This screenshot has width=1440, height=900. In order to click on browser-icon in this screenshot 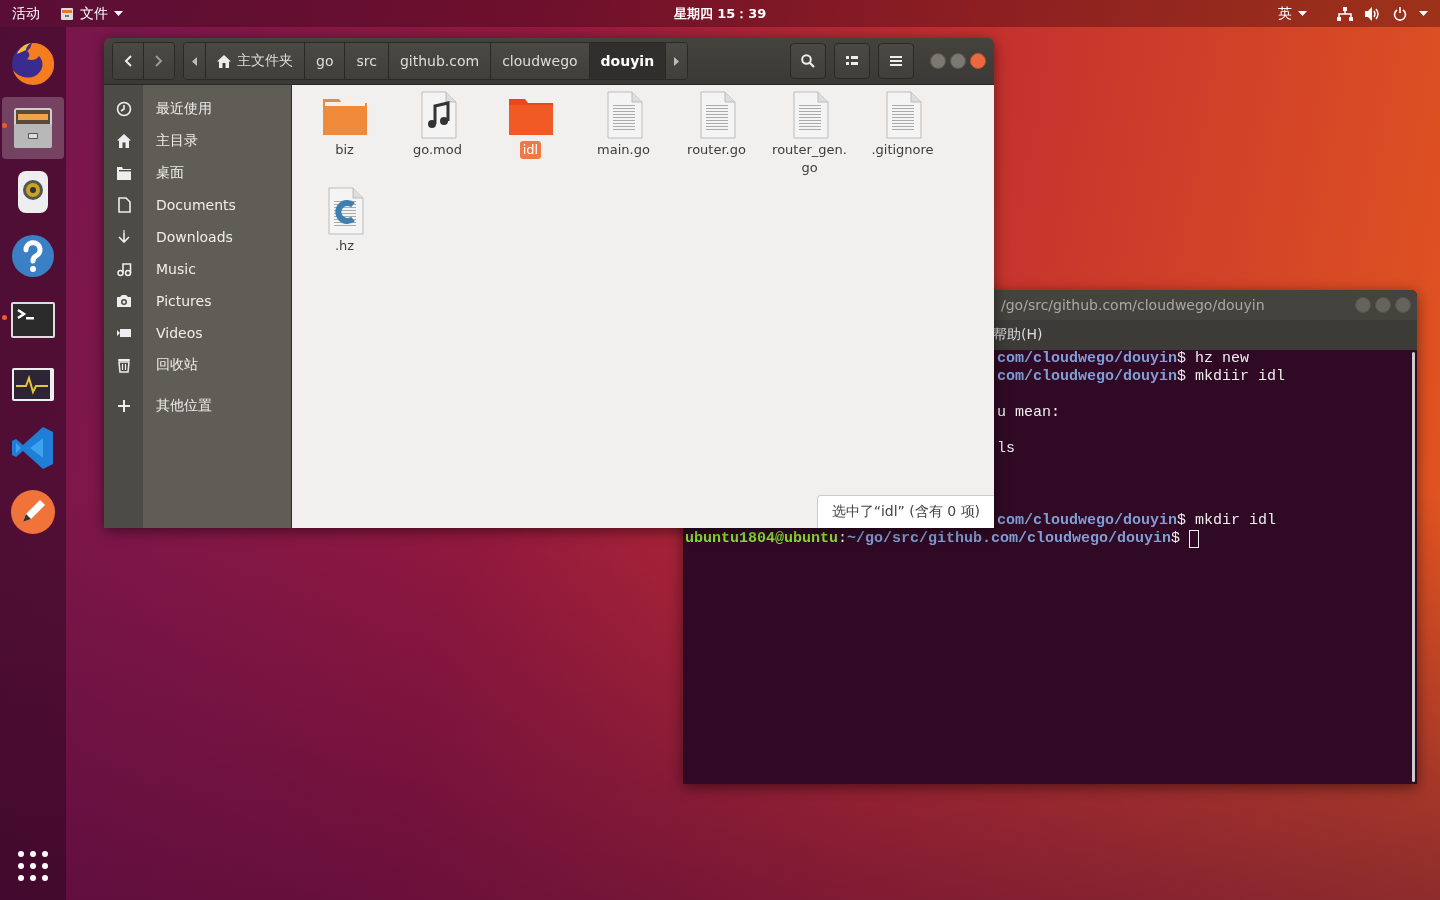, I will do `click(33, 64)`.